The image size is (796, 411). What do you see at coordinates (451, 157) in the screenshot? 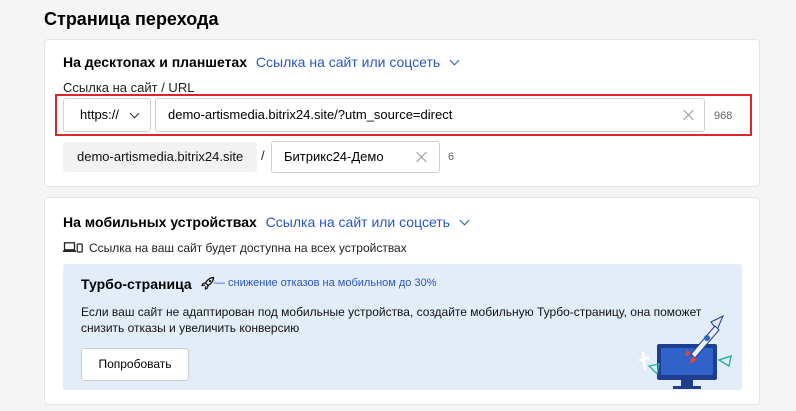
I see `path-char-counter: 6` at bounding box center [451, 157].